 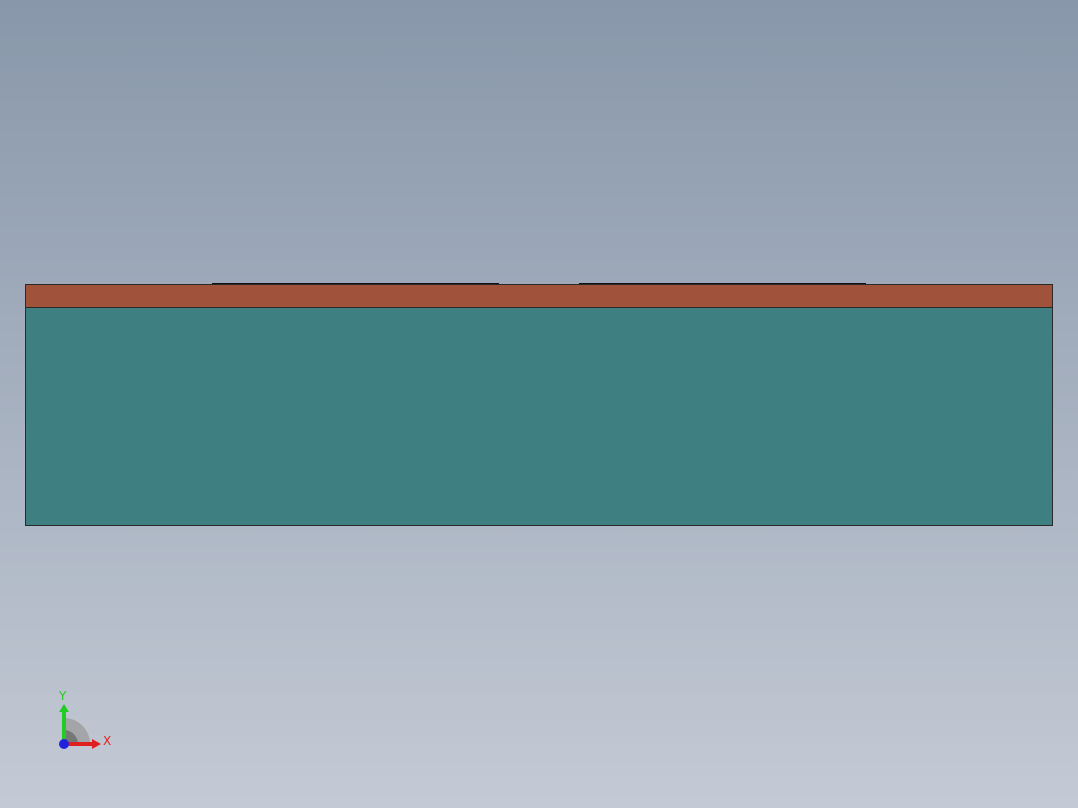 I want to click on coordinate-triad: Y X, so click(x=85, y=719).